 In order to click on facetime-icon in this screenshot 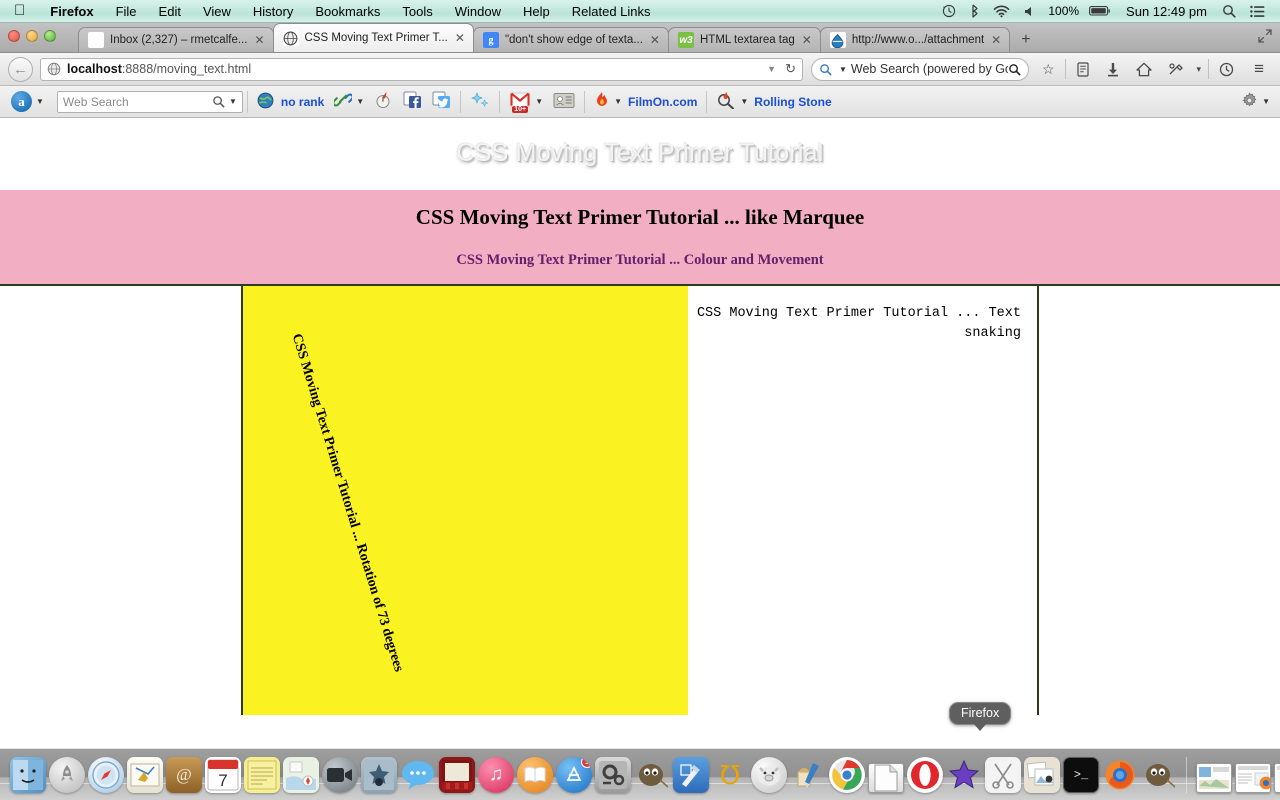, I will do `click(340, 774)`.